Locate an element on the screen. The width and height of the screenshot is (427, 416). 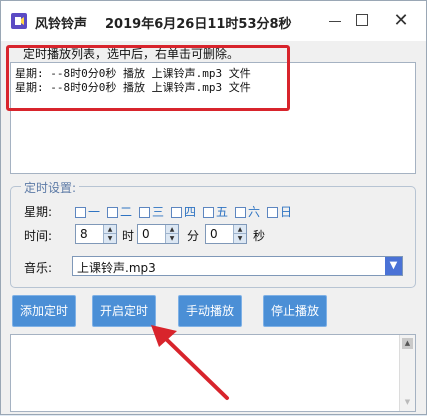
weekday-checkbox-sat: 六 is located at coordinates (247, 211).